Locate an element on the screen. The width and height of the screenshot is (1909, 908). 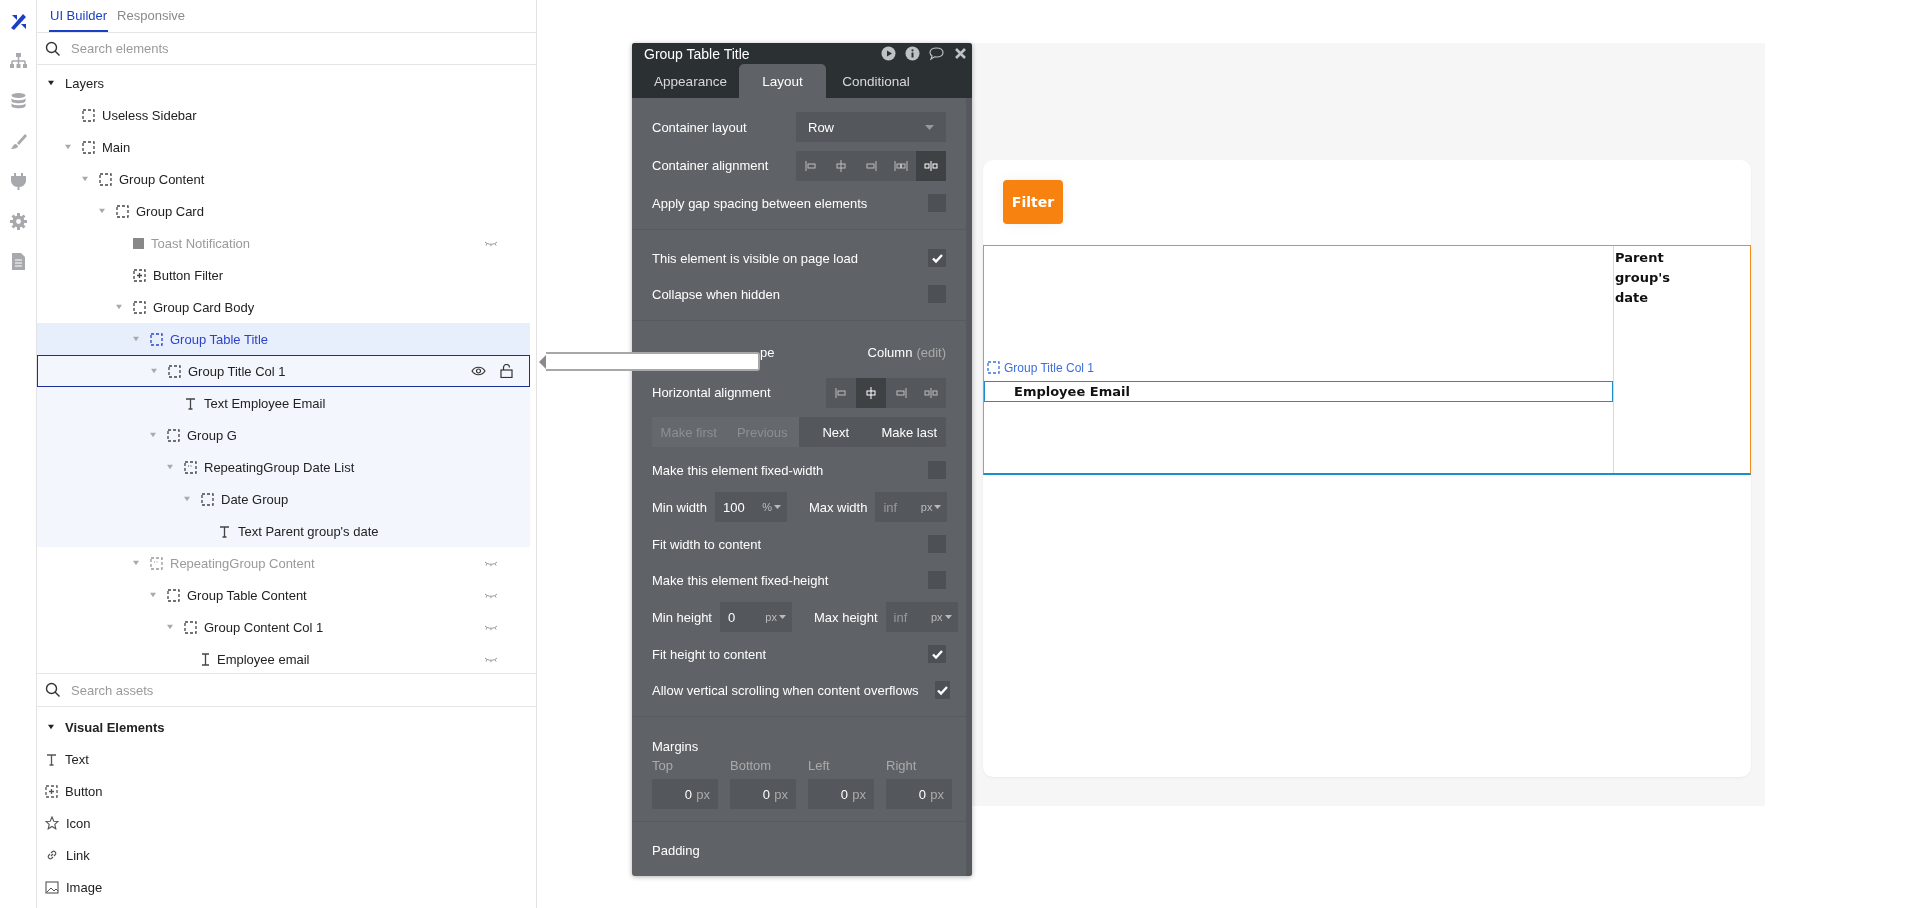
layer-item: Group Title Col 1 is located at coordinates (283, 371).